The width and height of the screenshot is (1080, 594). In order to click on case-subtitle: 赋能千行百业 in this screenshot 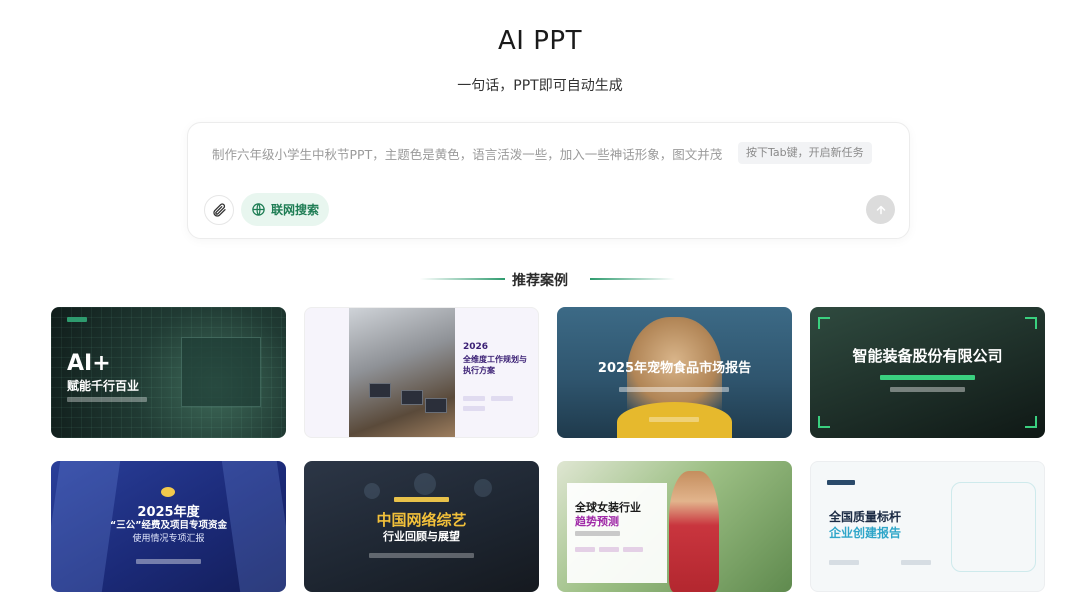, I will do `click(103, 386)`.